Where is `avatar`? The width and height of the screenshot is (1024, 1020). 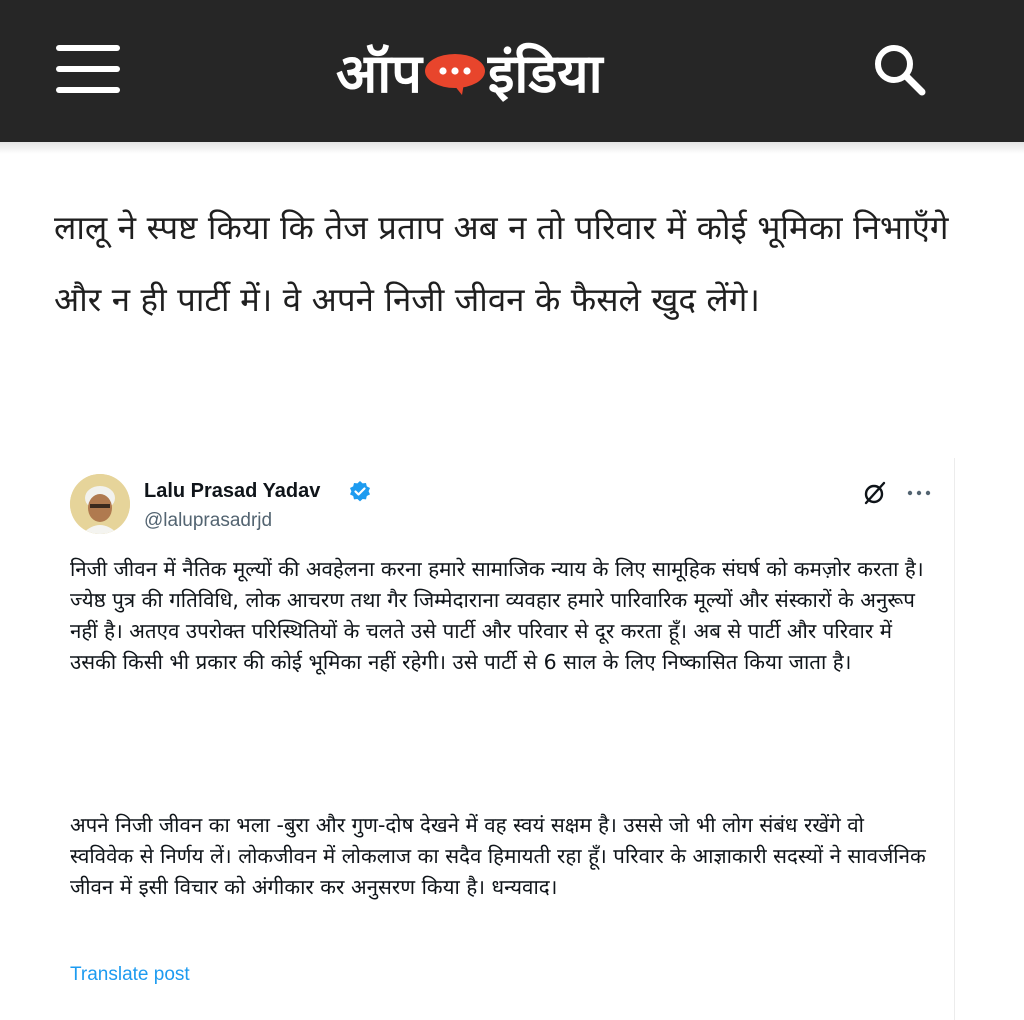 avatar is located at coordinates (100, 504).